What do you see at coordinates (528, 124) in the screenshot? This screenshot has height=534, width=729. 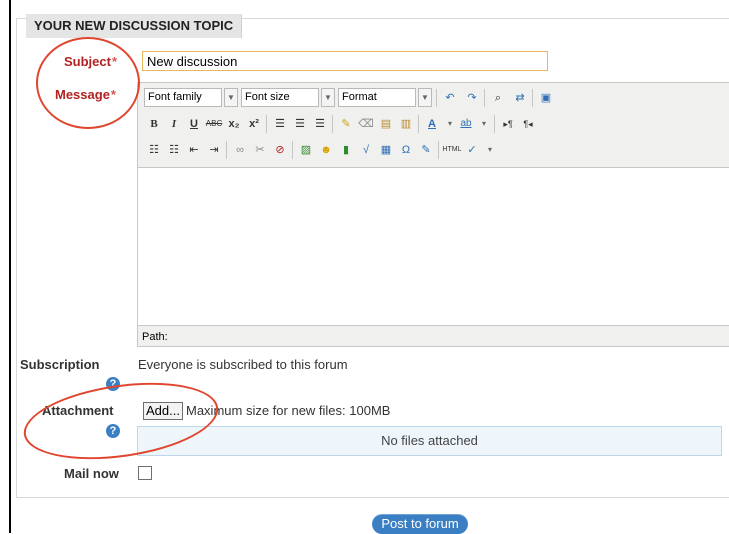 I see `rtl-icon: ¶◂` at bounding box center [528, 124].